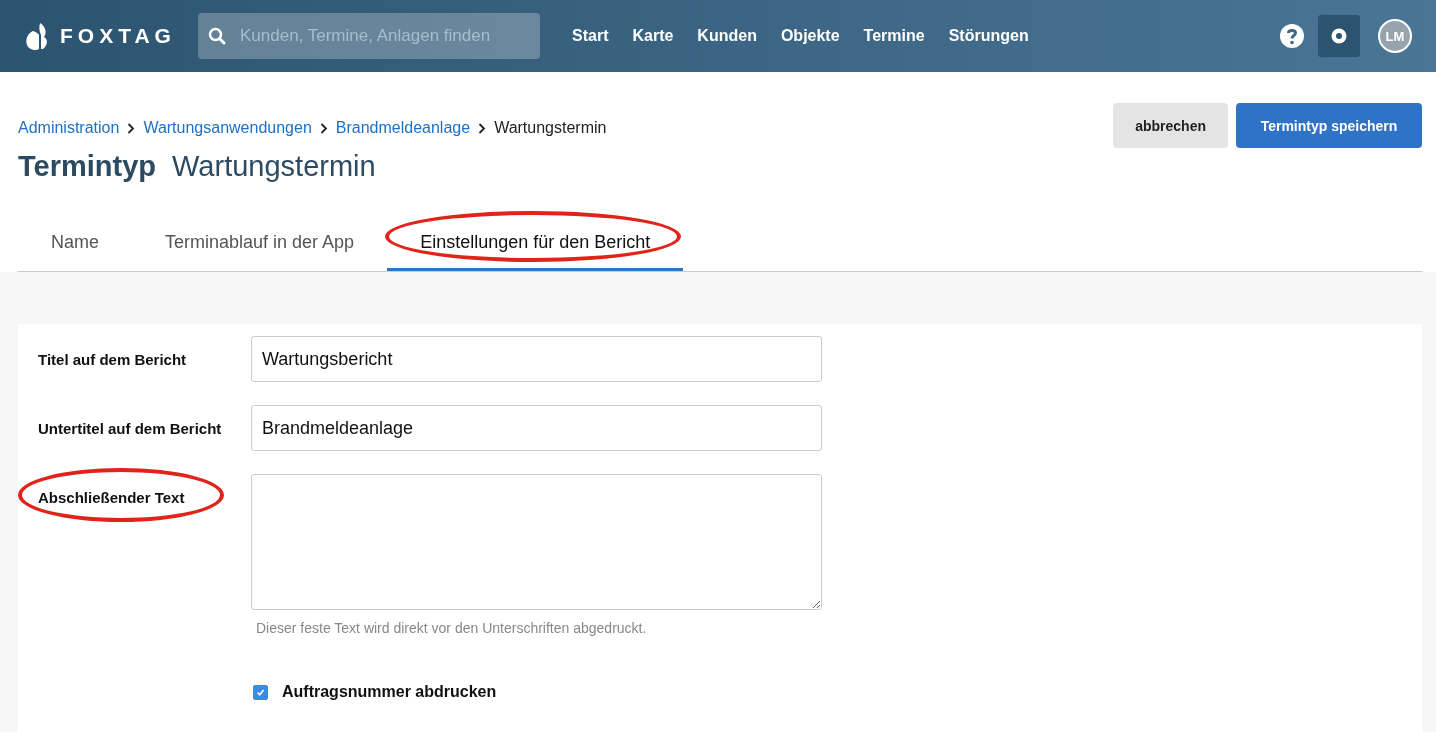  I want to click on nav-link: Objekte, so click(810, 36).